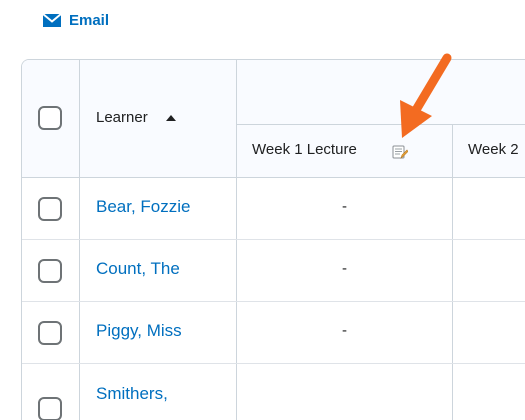 This screenshot has width=525, height=420. What do you see at coordinates (493, 149) in the screenshot?
I see `column-header-week-2: Week 2` at bounding box center [493, 149].